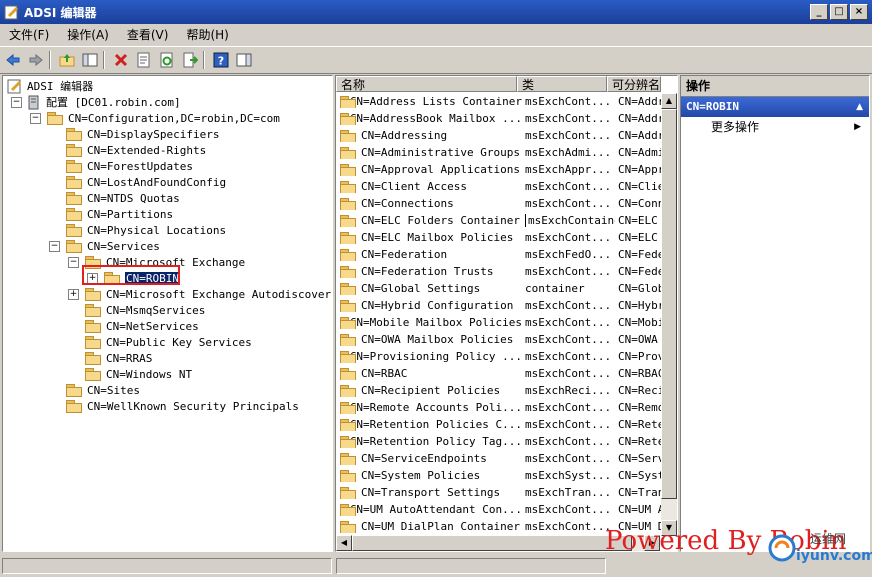 The height and width of the screenshot is (577, 872). What do you see at coordinates (127, 150) in the screenshot?
I see `tree-node-extended-rights: CN=Extended-Rights` at bounding box center [127, 150].